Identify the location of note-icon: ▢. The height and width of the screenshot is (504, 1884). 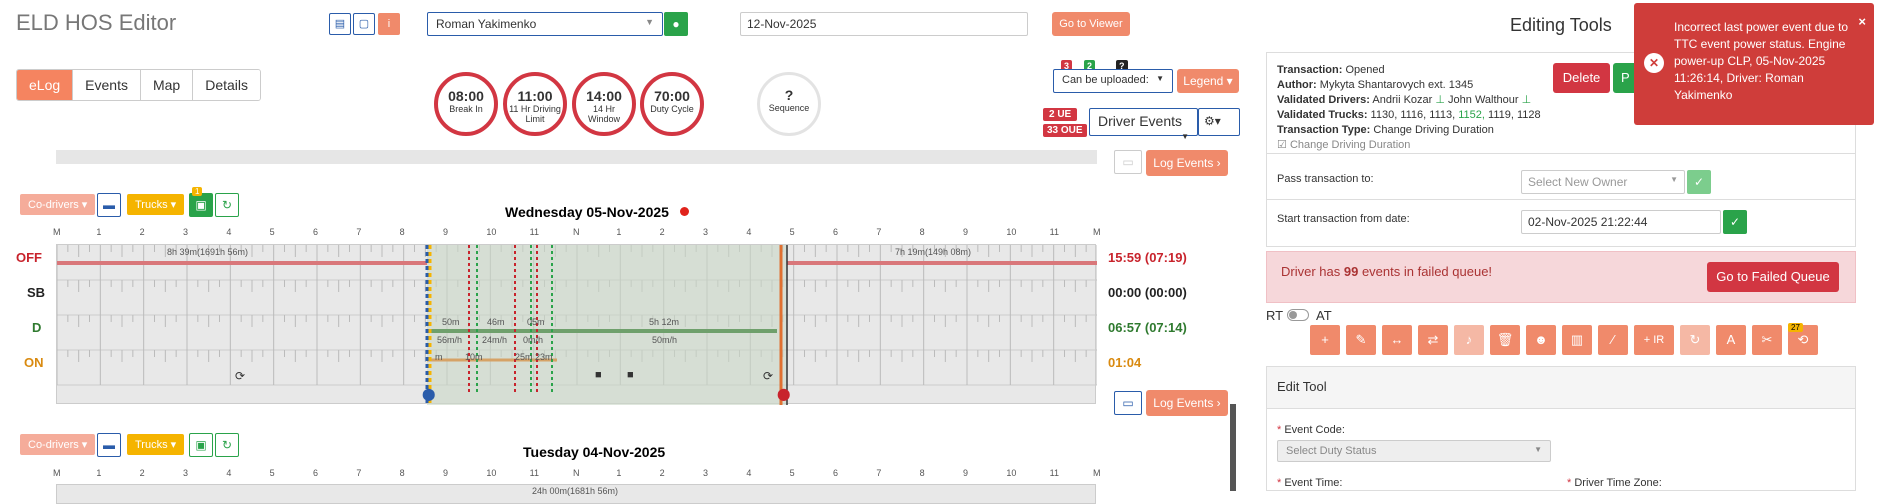
(364, 24).